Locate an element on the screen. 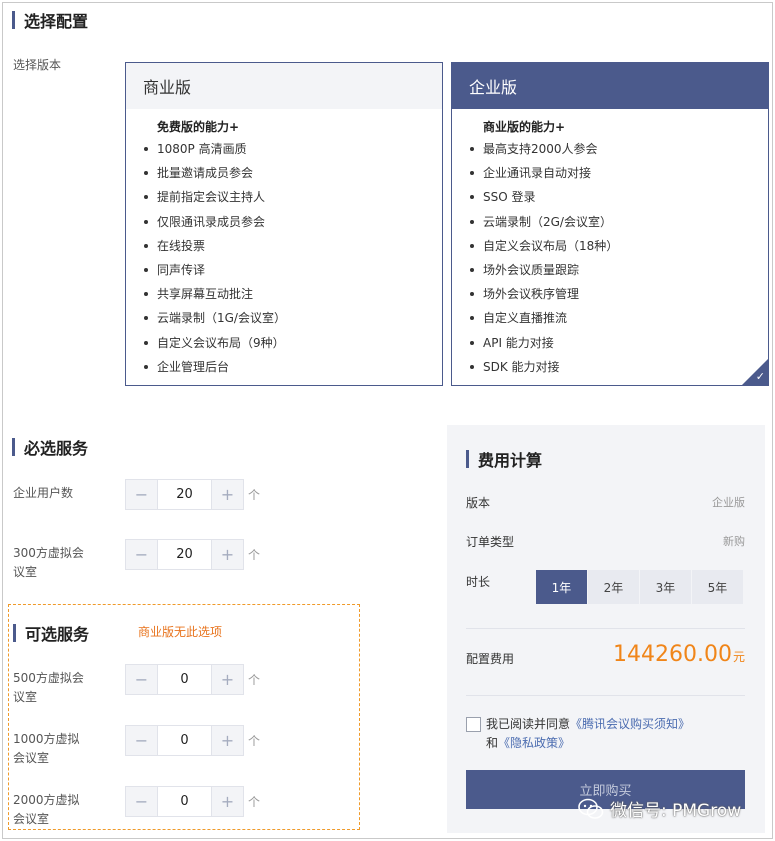 The width and height of the screenshot is (775, 841). plan-feature: 仅限通讯录成员参会 is located at coordinates (293, 222).